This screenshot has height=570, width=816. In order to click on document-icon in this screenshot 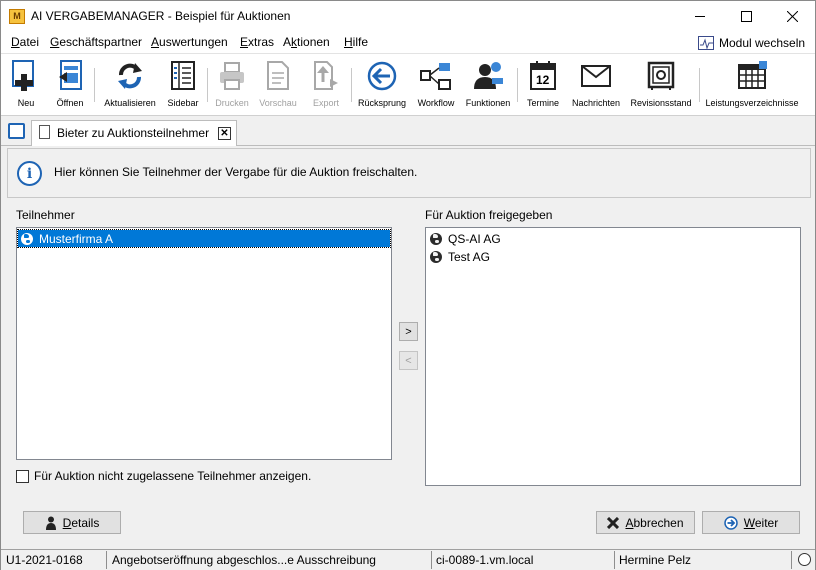, I will do `click(44, 132)`.